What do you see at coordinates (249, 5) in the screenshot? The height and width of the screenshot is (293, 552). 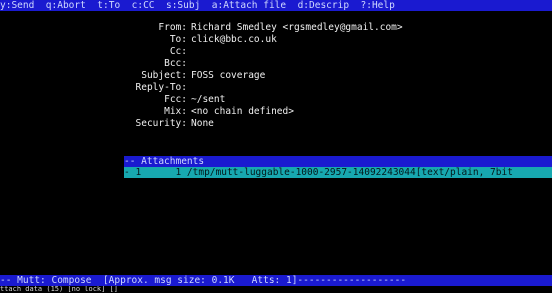 I see `menu-attach-file: a:Attach file` at bounding box center [249, 5].